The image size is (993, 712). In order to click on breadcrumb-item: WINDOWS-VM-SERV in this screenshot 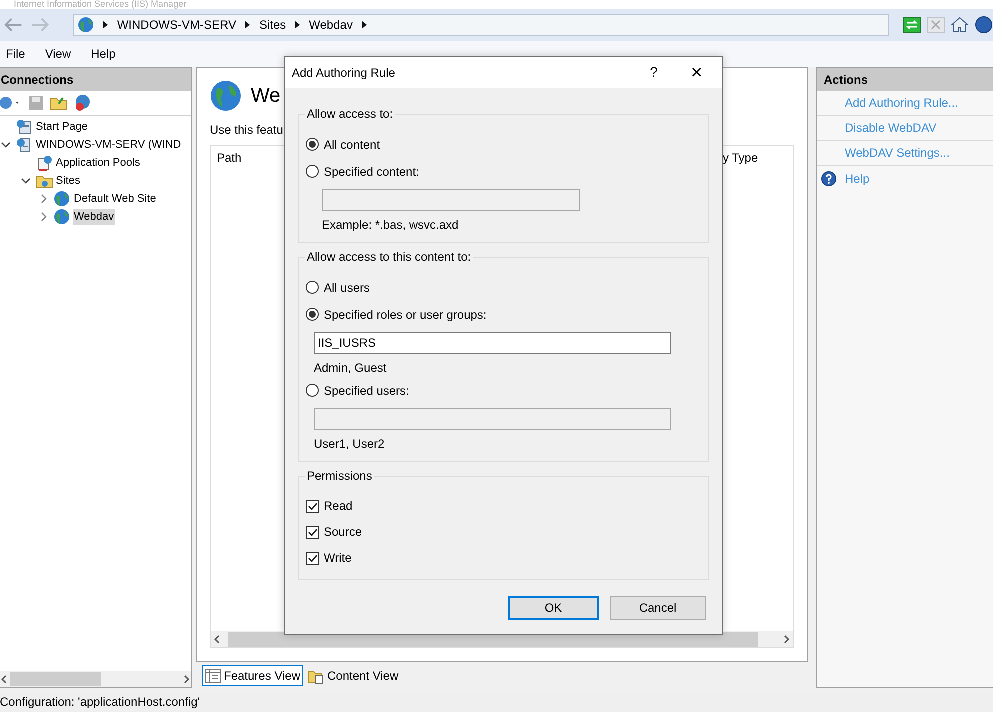, I will do `click(176, 25)`.